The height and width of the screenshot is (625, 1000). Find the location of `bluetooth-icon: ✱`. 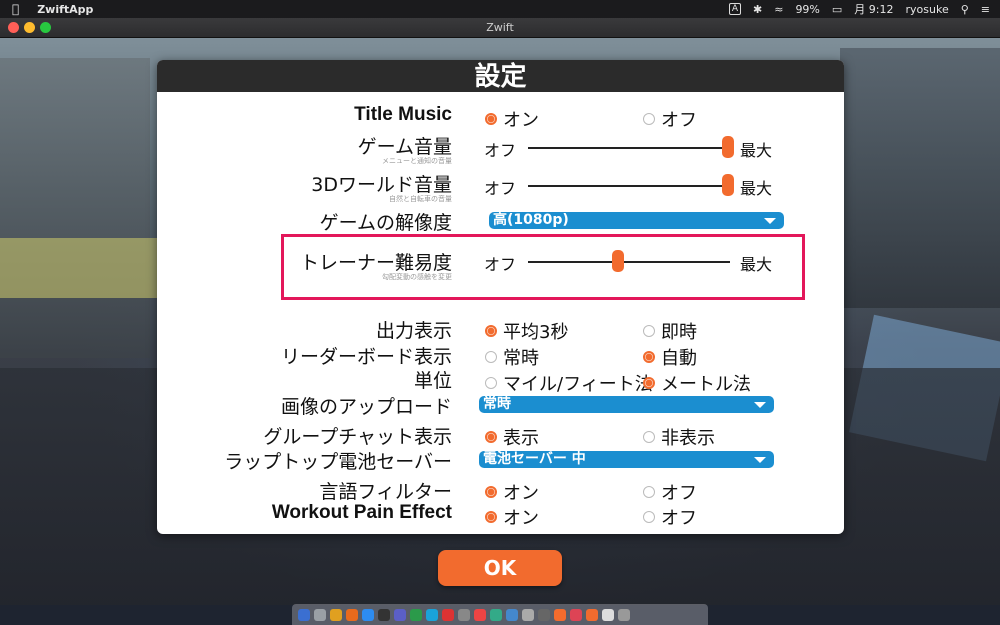

bluetooth-icon: ✱ is located at coordinates (757, 9).